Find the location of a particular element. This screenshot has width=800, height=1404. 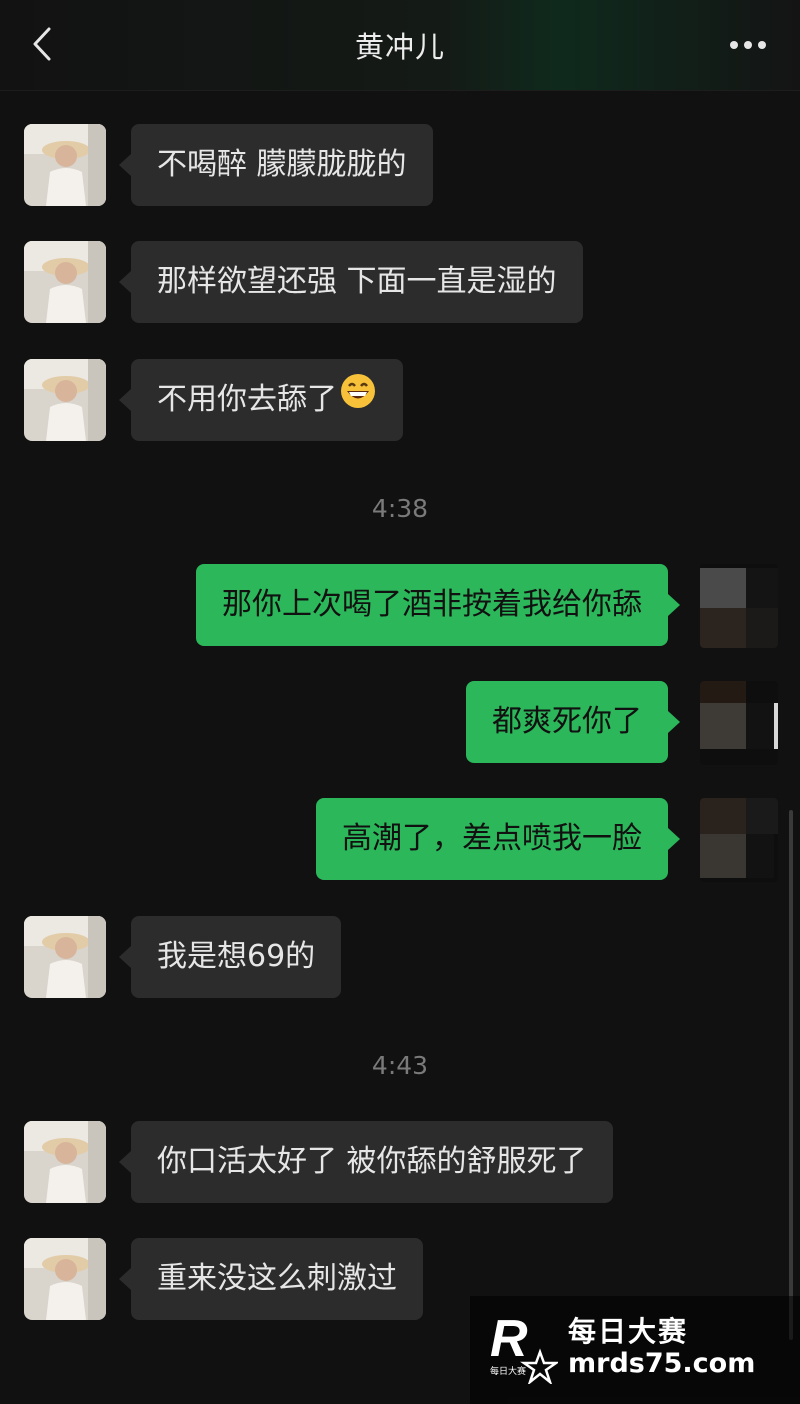

svg-text: R is located at coordinates (509, 1339).